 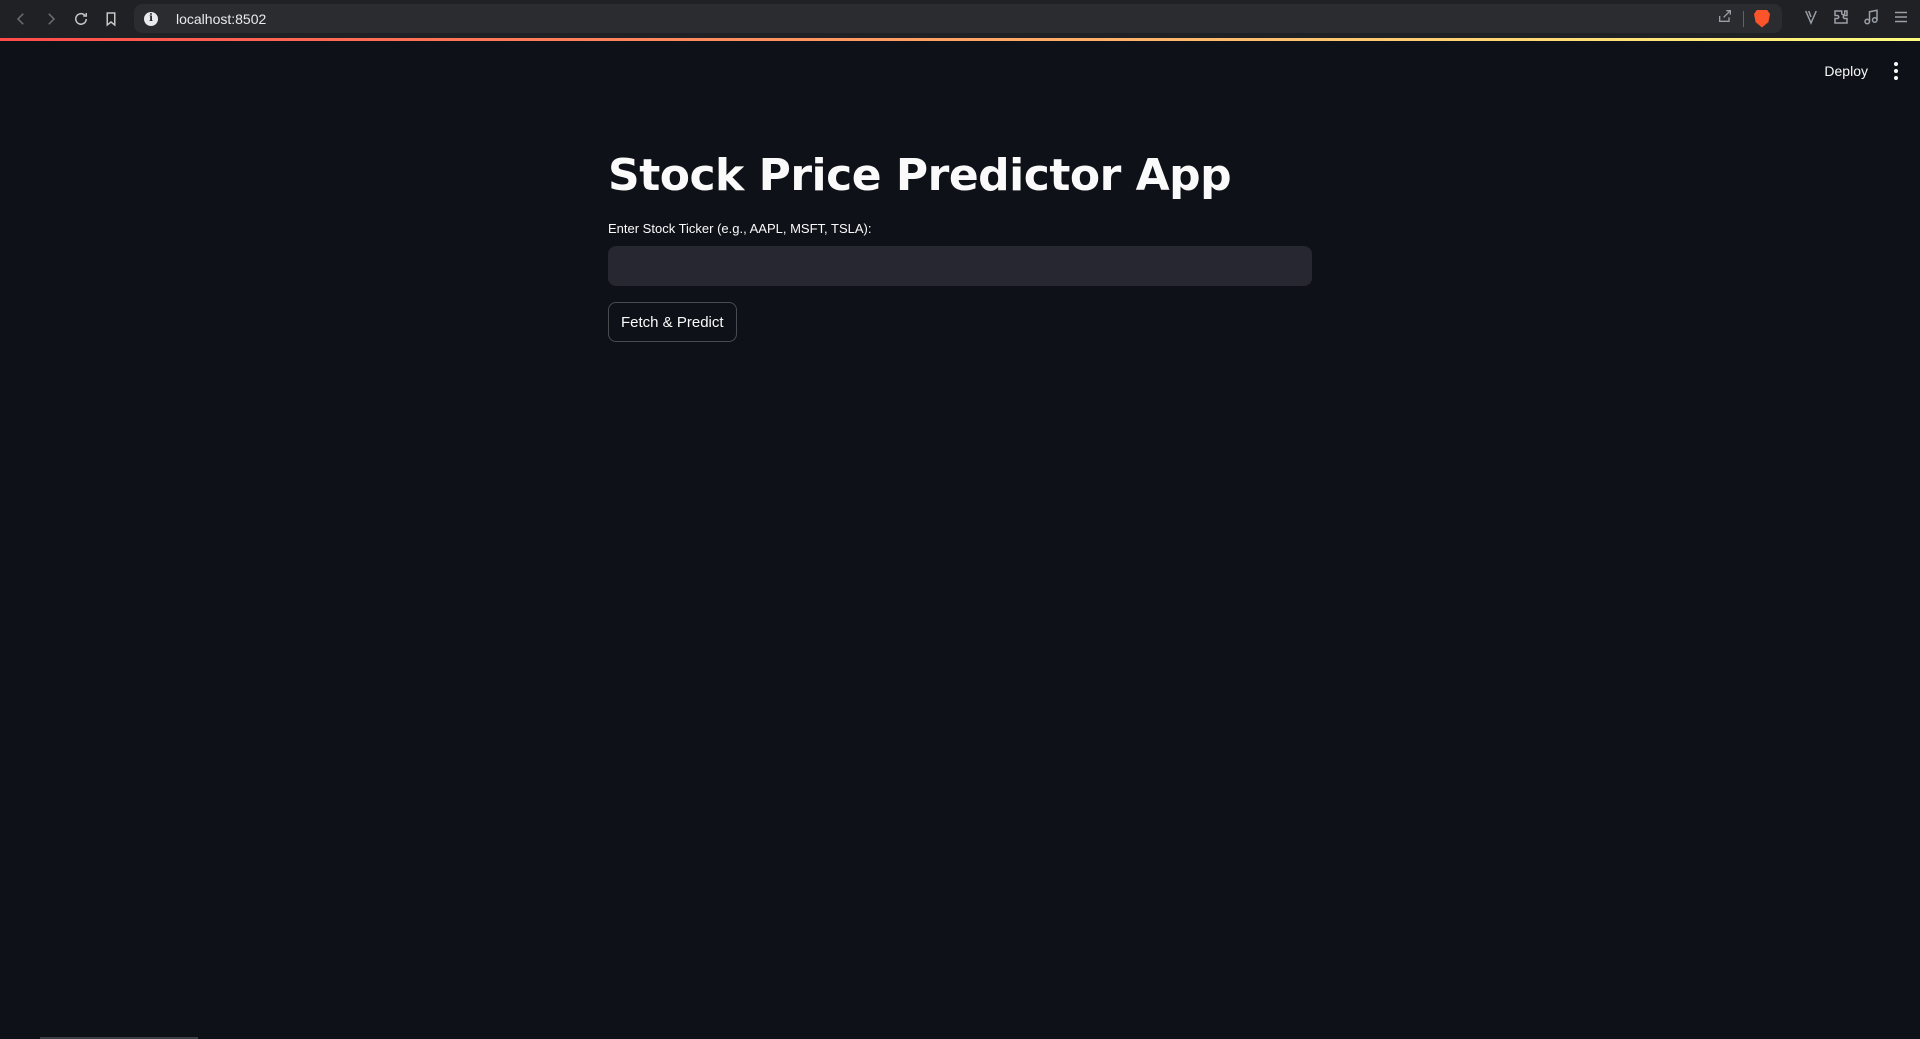 I want to click on address-bar: i localhost:8502, so click(x=958, y=18).